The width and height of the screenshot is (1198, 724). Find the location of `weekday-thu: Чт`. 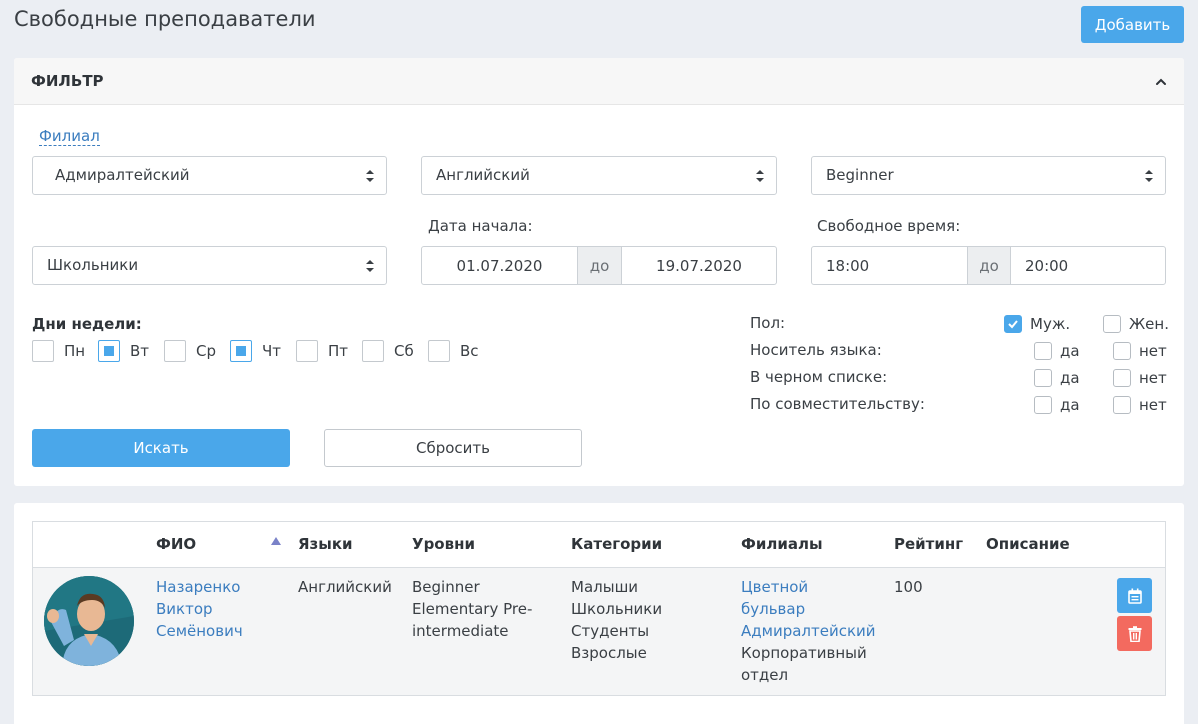

weekday-thu: Чт is located at coordinates (255, 351).